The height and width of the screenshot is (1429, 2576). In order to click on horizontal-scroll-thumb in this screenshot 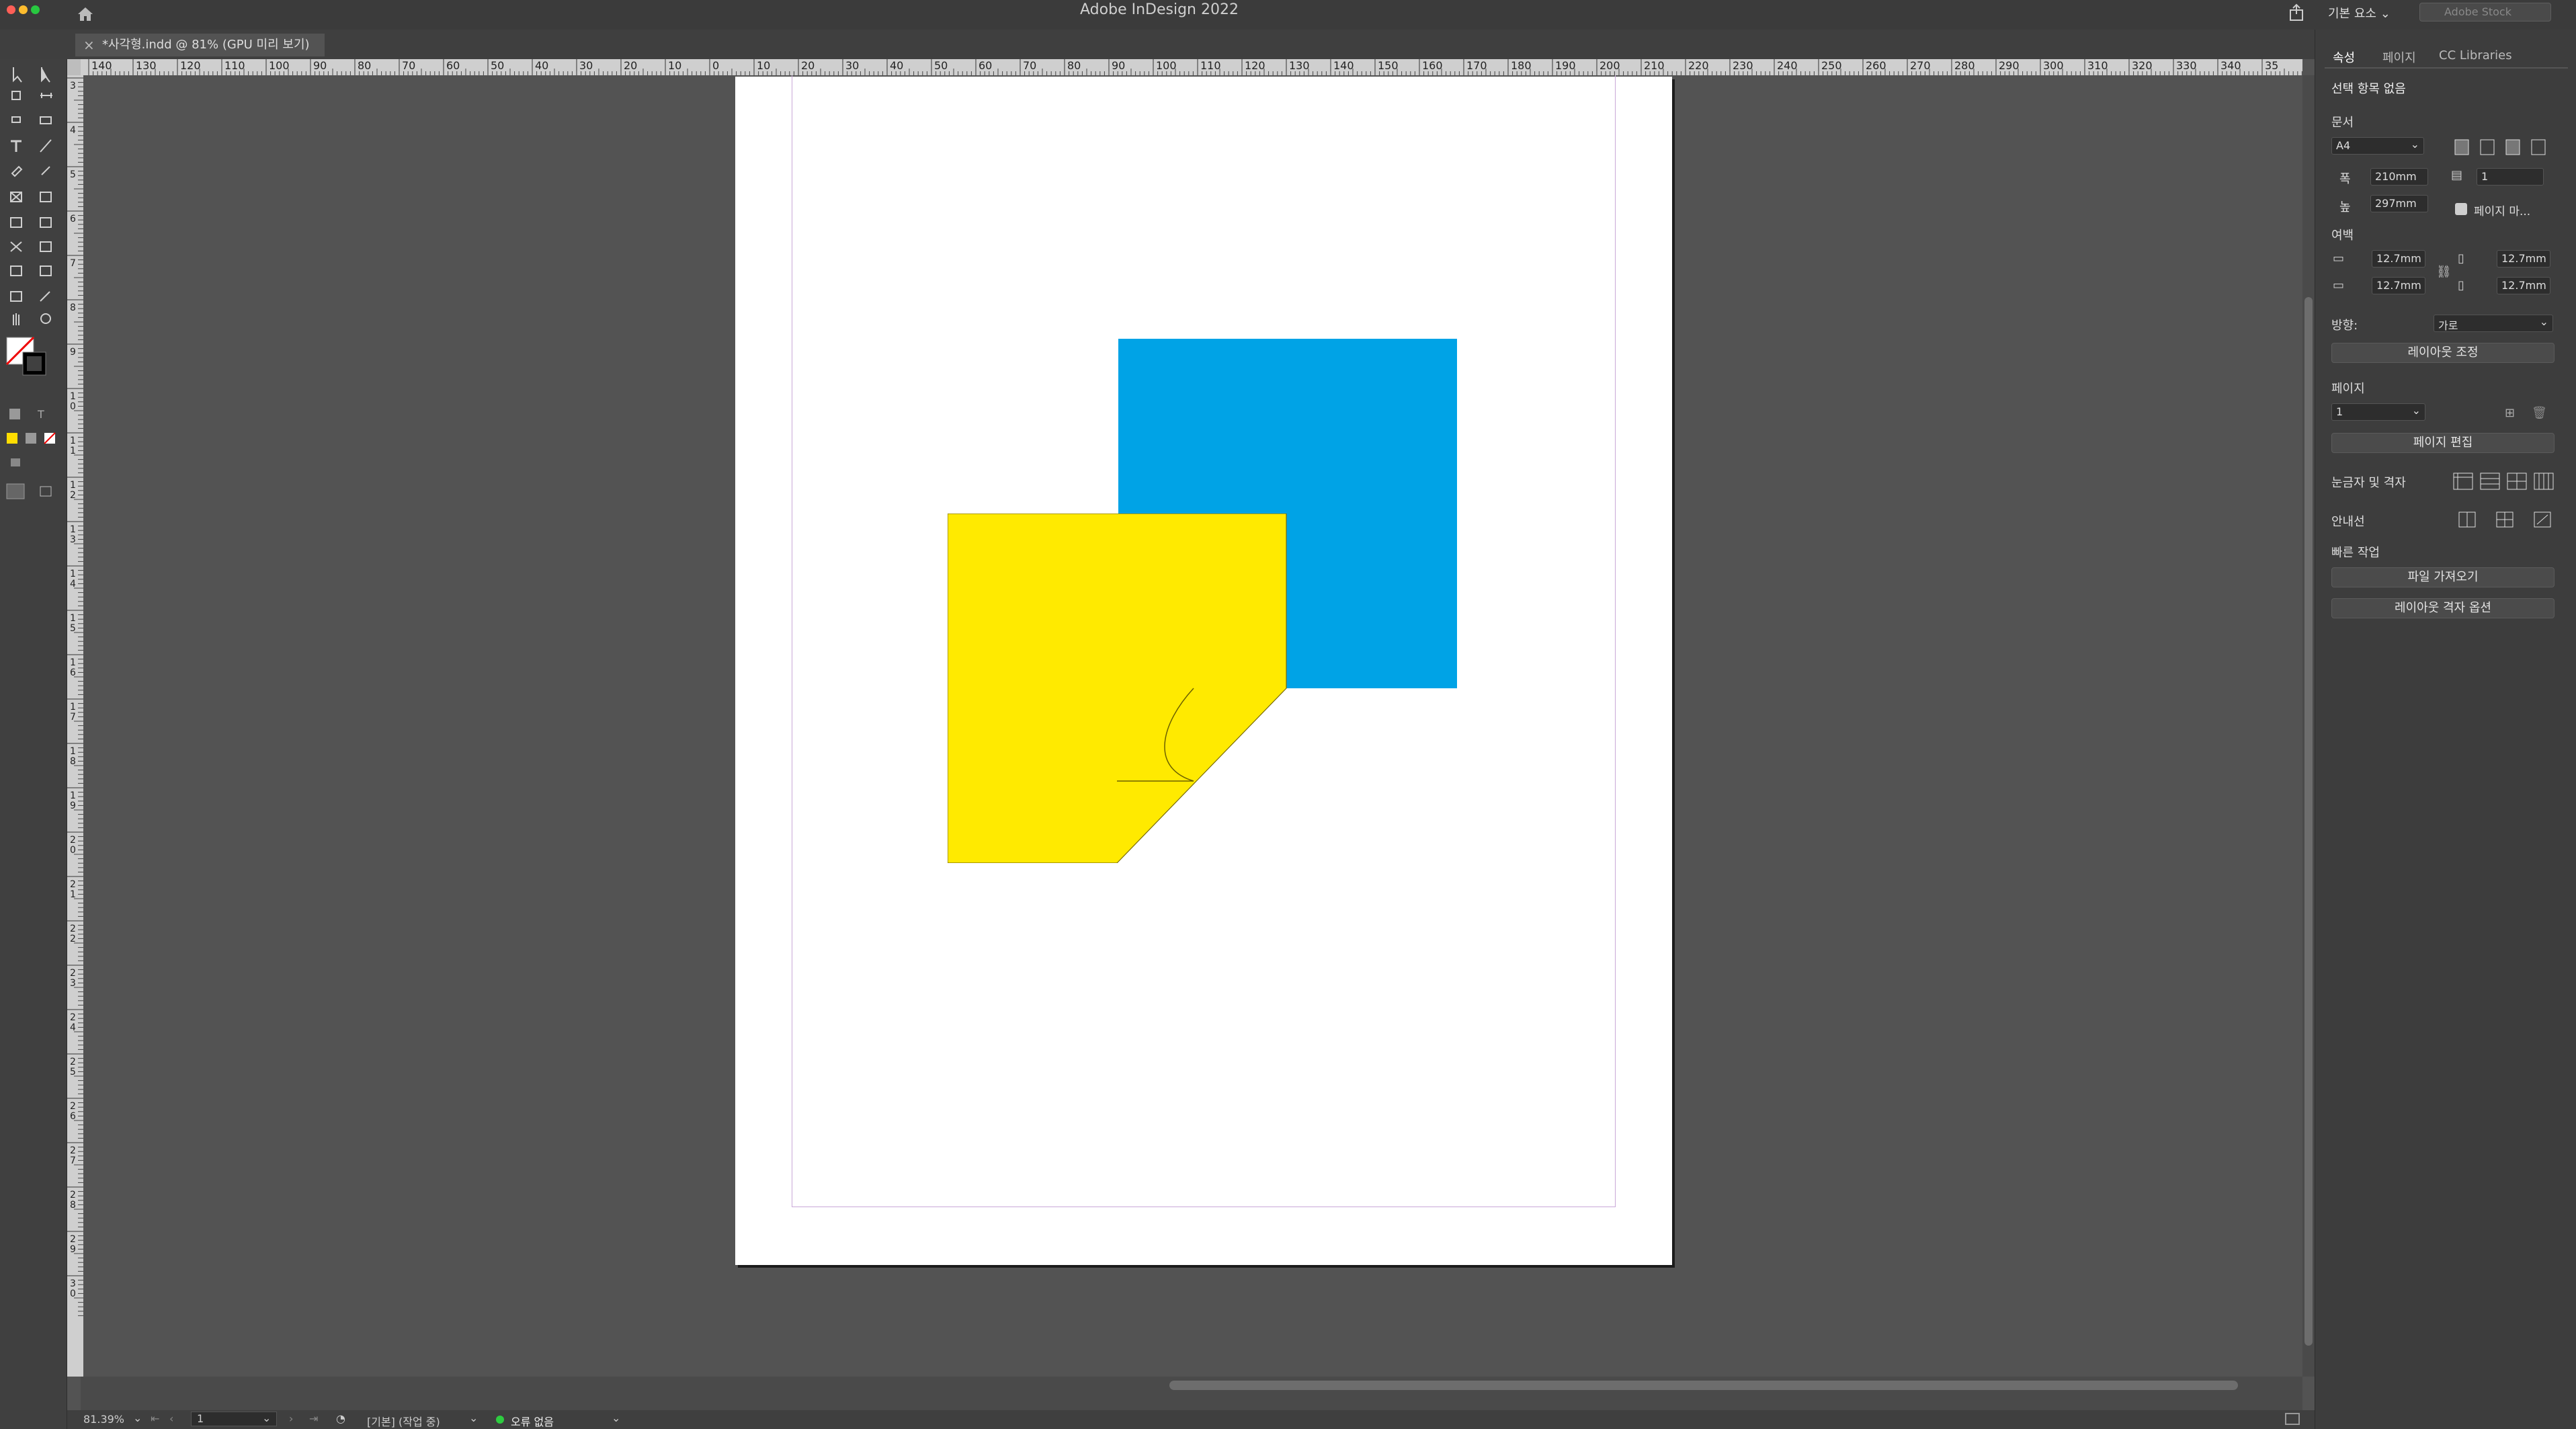, I will do `click(1703, 1386)`.